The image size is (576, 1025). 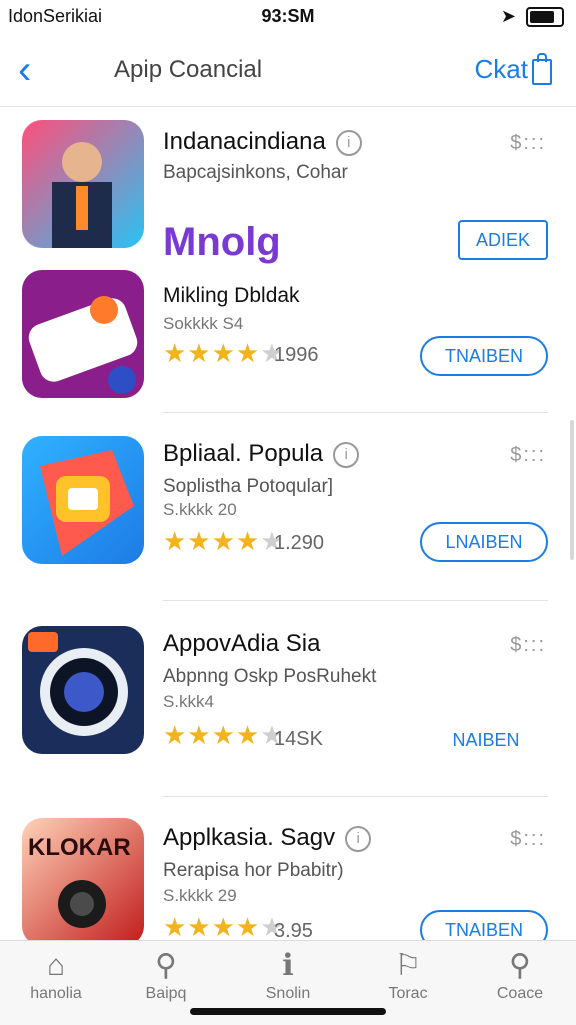 What do you see at coordinates (288, 965) in the screenshot?
I see `info-icon: ℹ` at bounding box center [288, 965].